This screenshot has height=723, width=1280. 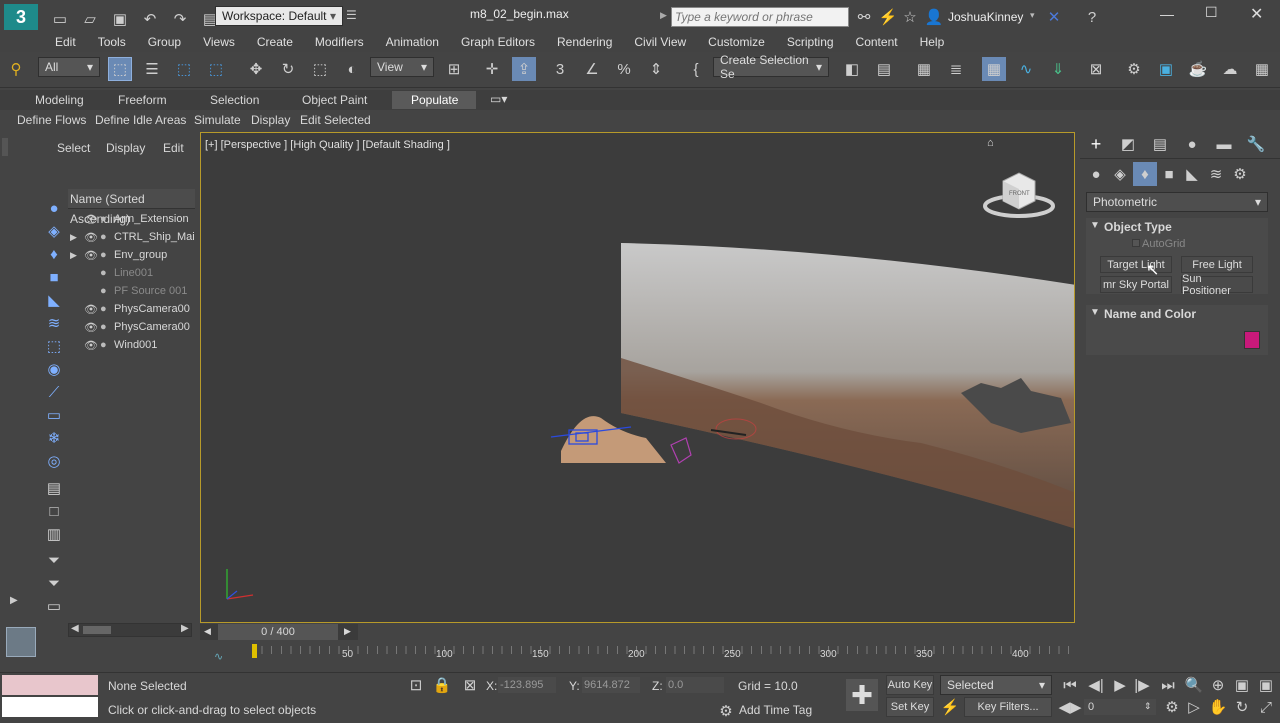 I want to click on set-key-button: Set Key, so click(x=910, y=707).